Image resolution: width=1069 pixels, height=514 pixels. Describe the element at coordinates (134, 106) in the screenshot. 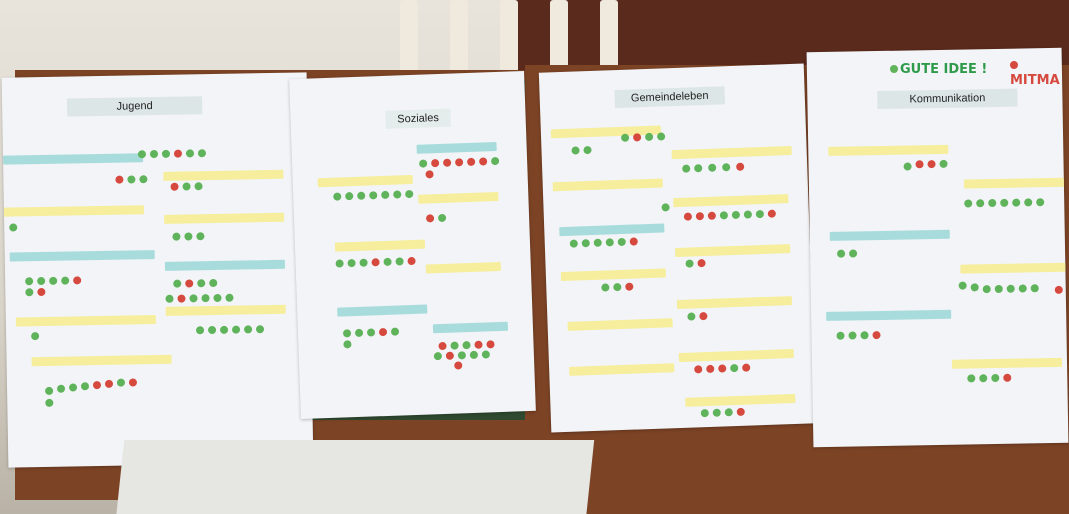

I see `sheet-title: Jugend` at that location.